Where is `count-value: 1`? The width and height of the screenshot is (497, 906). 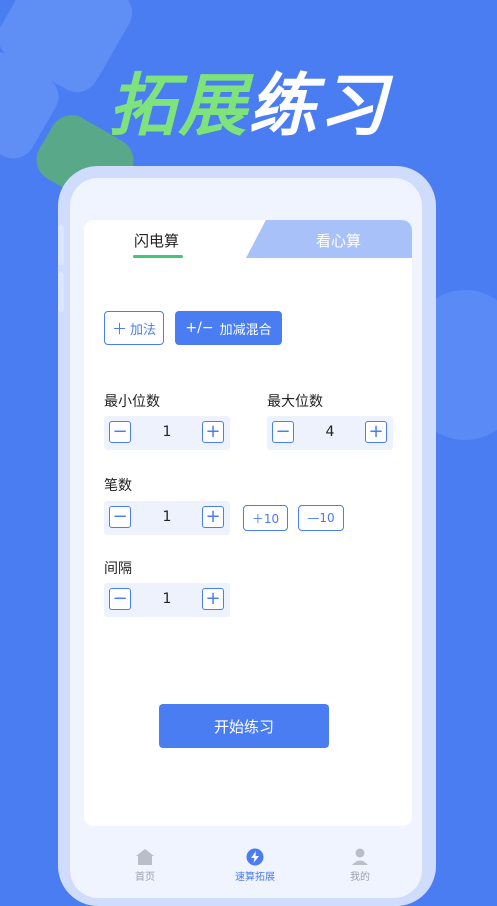
count-value: 1 is located at coordinates (167, 517).